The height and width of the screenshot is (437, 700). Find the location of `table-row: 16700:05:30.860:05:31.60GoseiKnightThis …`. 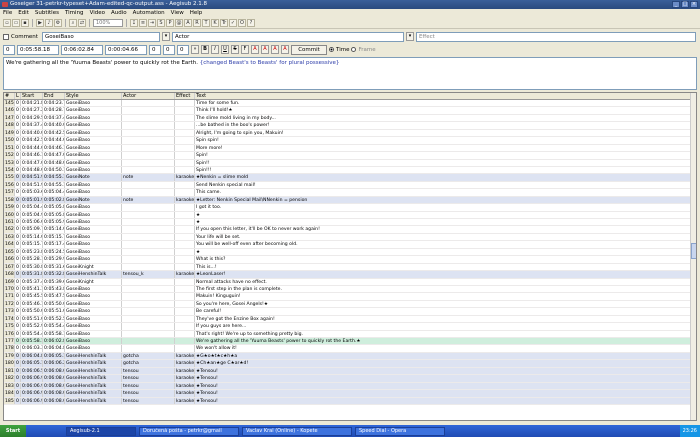

table-row: 16700:05:30.860:05:31.60GoseiKnightThis … is located at coordinates (350, 267).